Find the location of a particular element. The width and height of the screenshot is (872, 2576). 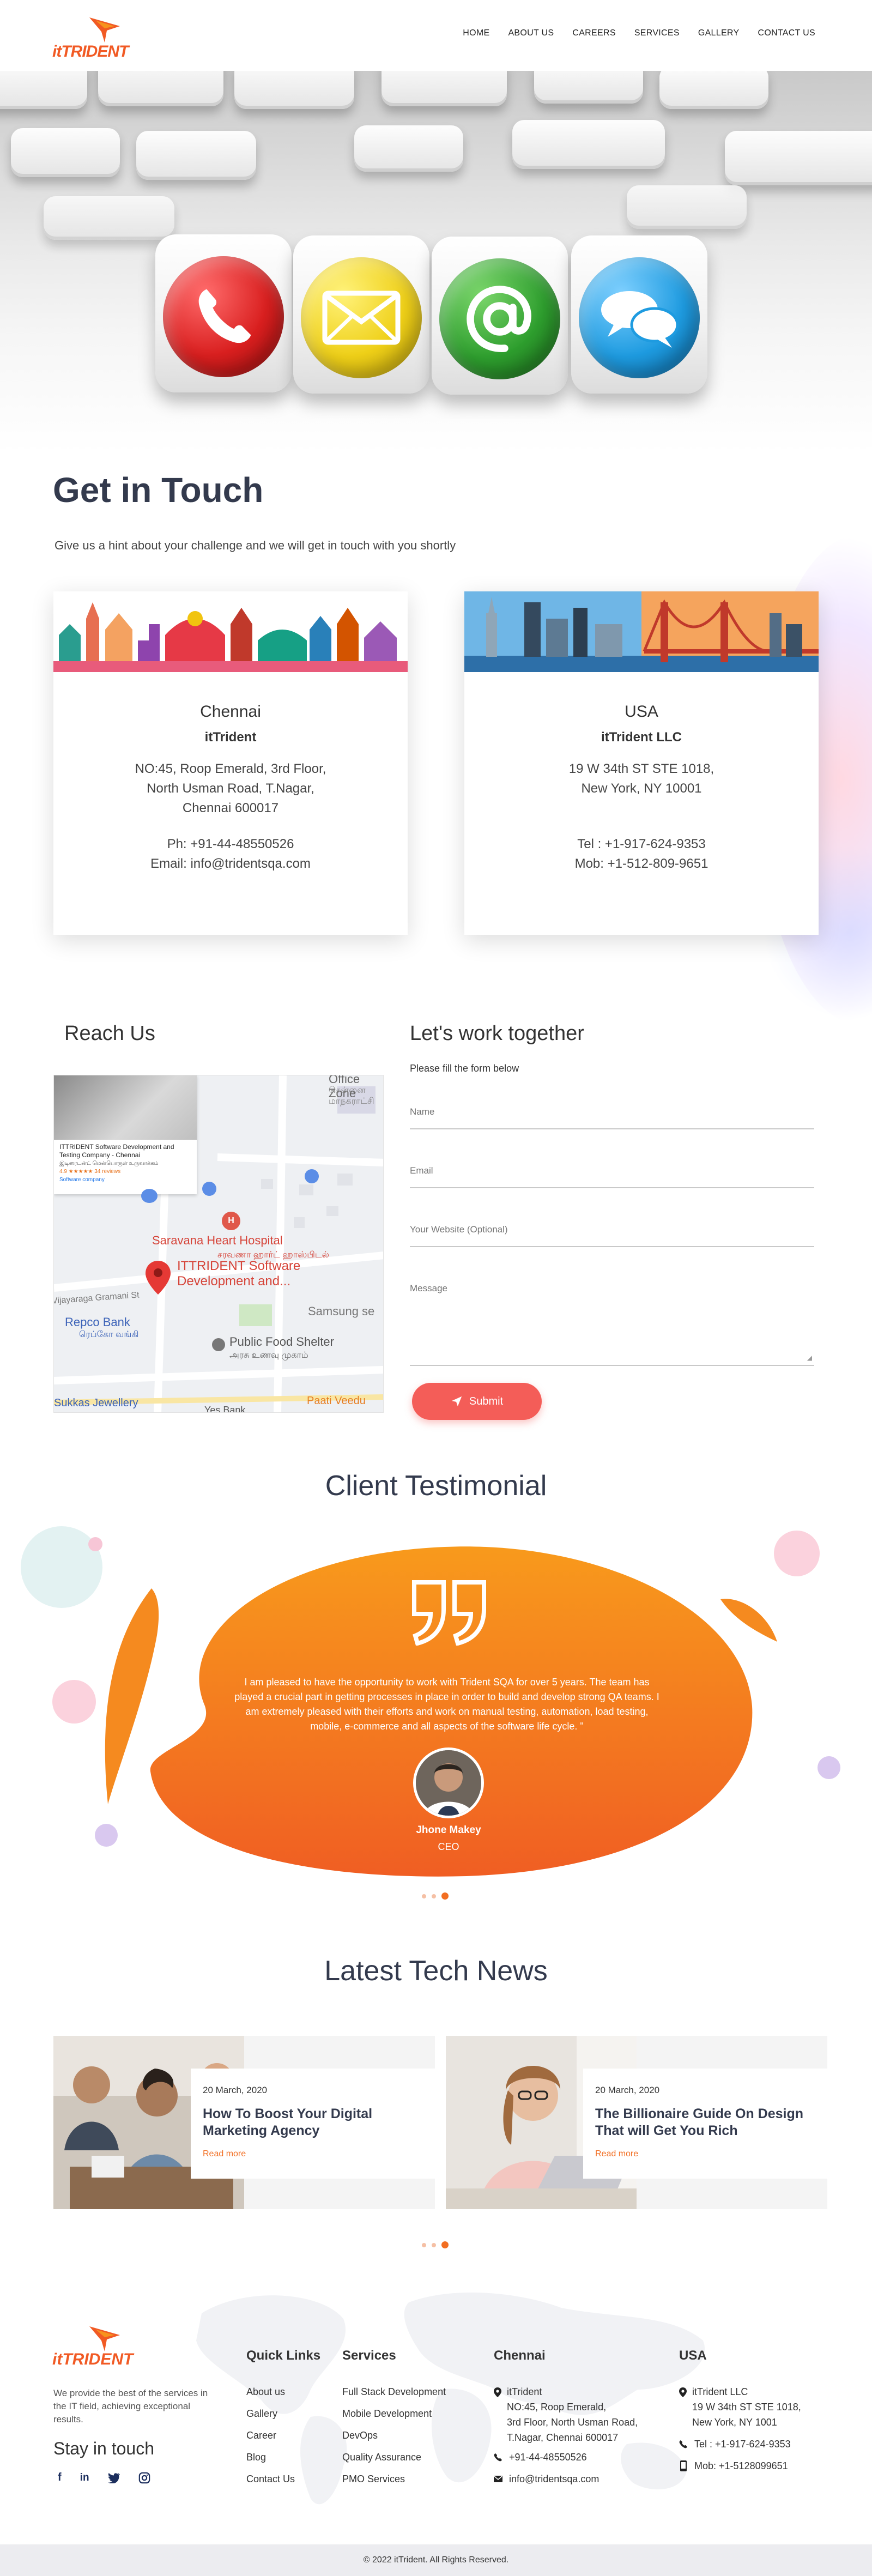

submit-label: Submit is located at coordinates (487, 1401).